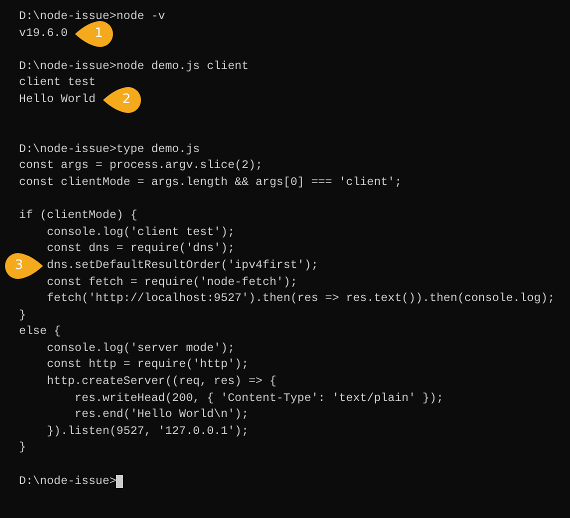  I want to click on terminal-line: http.createServer((req, res) => {, so click(161, 382).